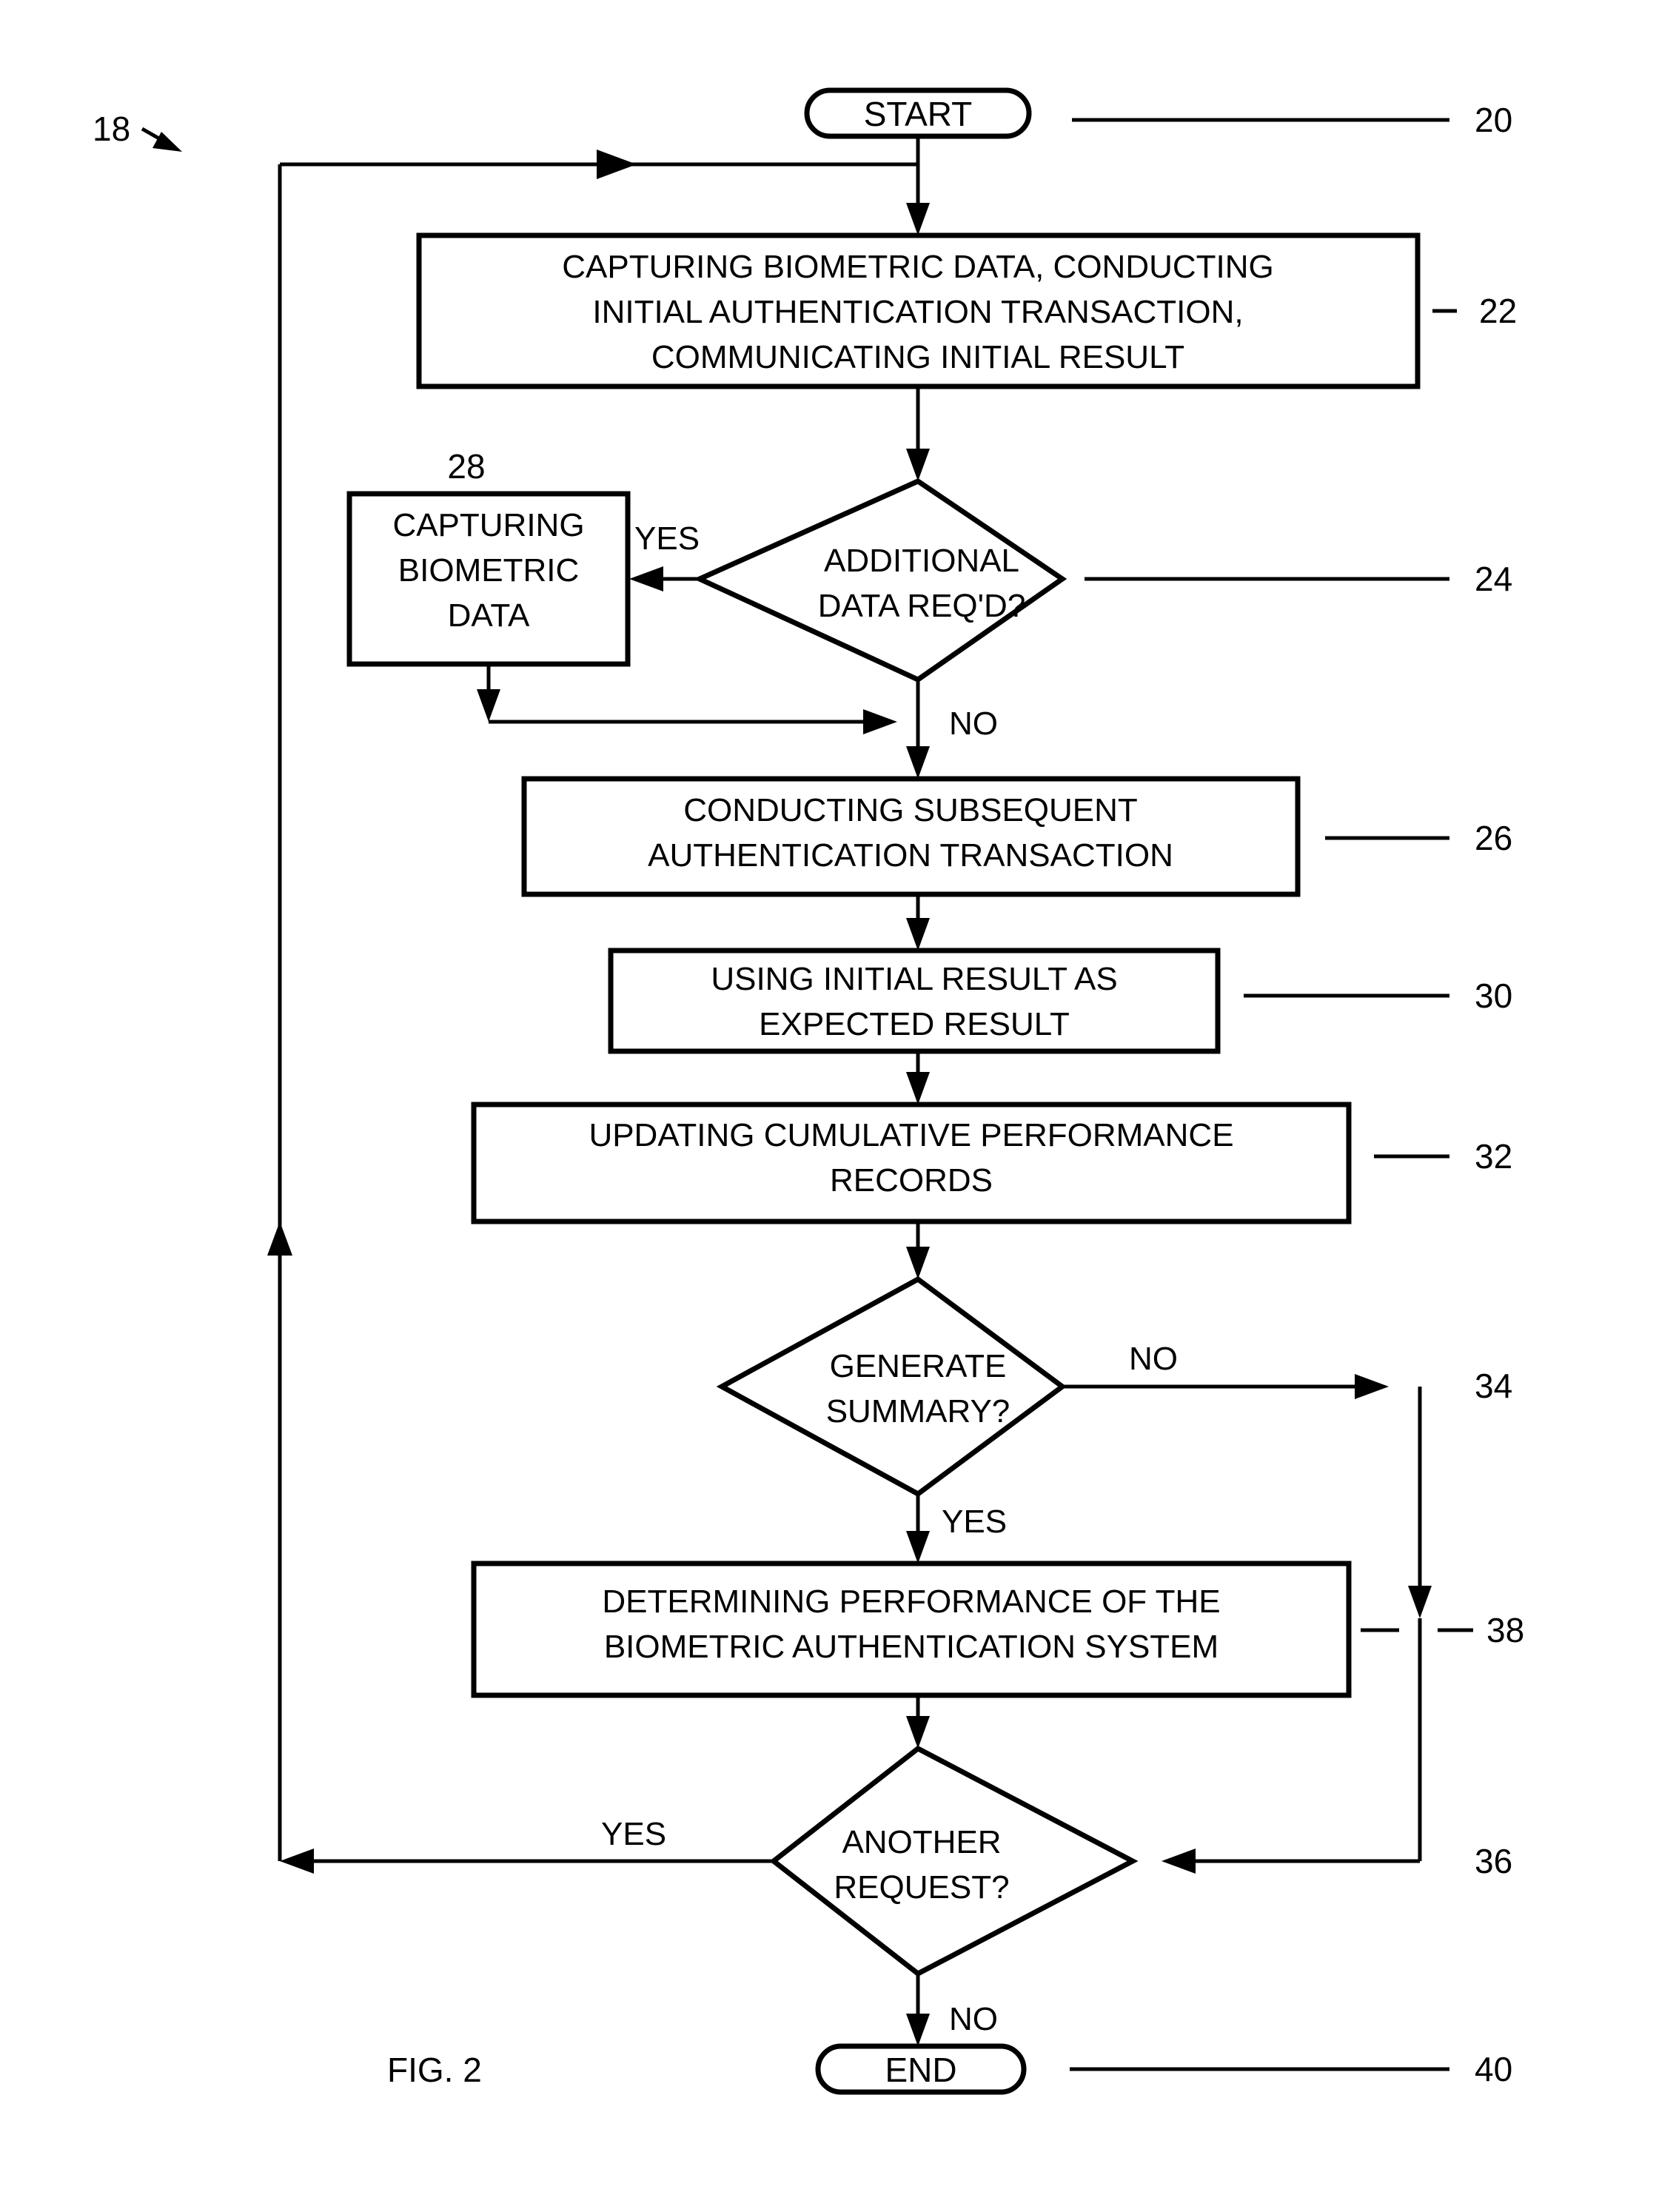  I want to click on decision-generate-summary: GENERATE SUMMARY?, so click(891, 1387).